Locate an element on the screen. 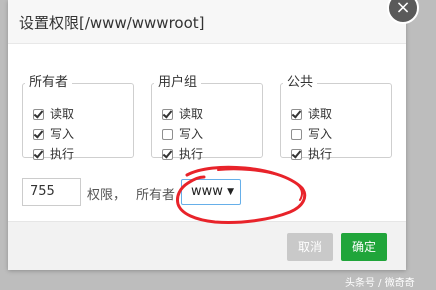 Image resolution: width=436 pixels, height=290 pixels. owner-execute-option: 执行 is located at coordinates (53, 154).